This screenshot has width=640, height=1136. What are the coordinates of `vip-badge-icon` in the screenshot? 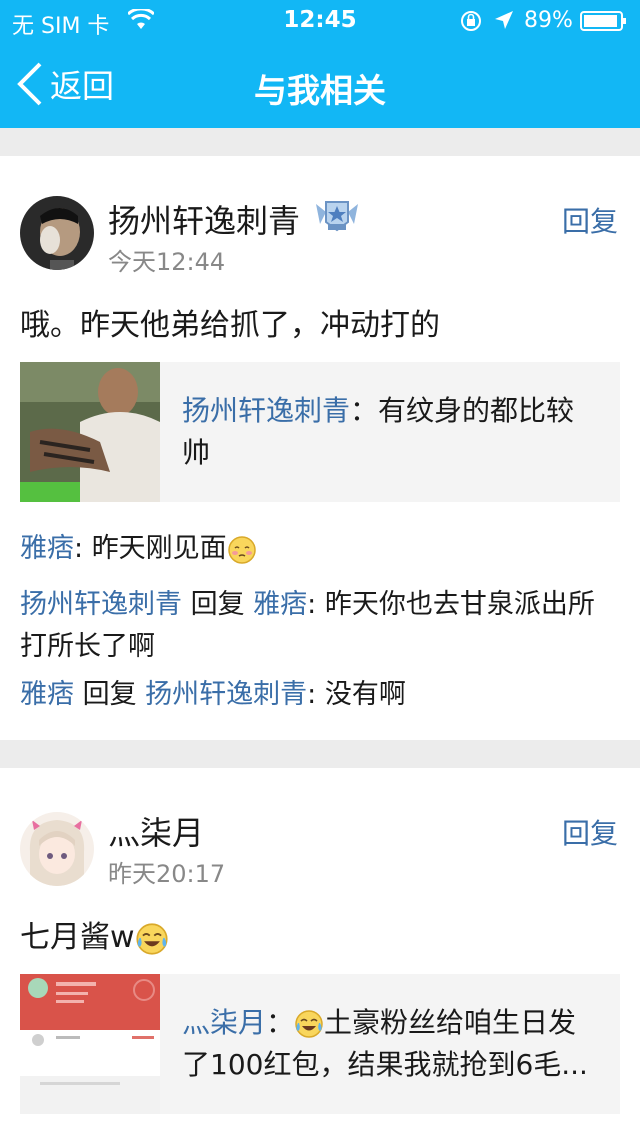 It's located at (337, 216).